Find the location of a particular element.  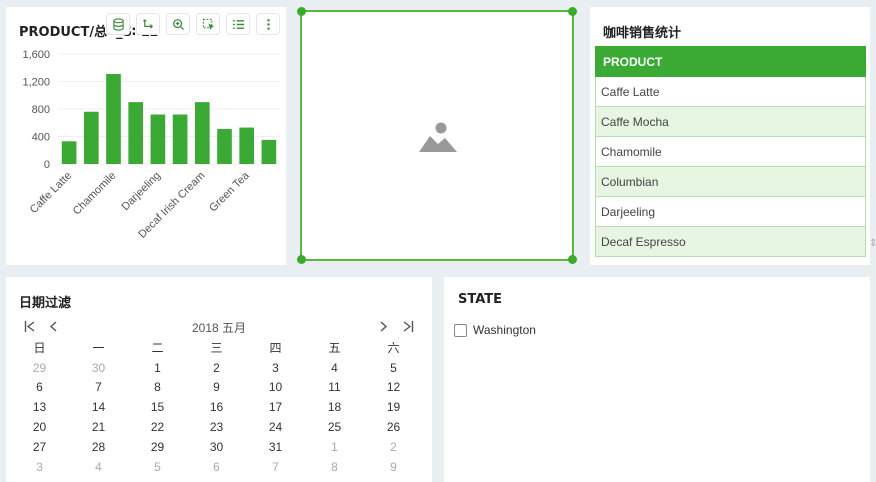

y-tick-label: 0 is located at coordinates (47, 165).